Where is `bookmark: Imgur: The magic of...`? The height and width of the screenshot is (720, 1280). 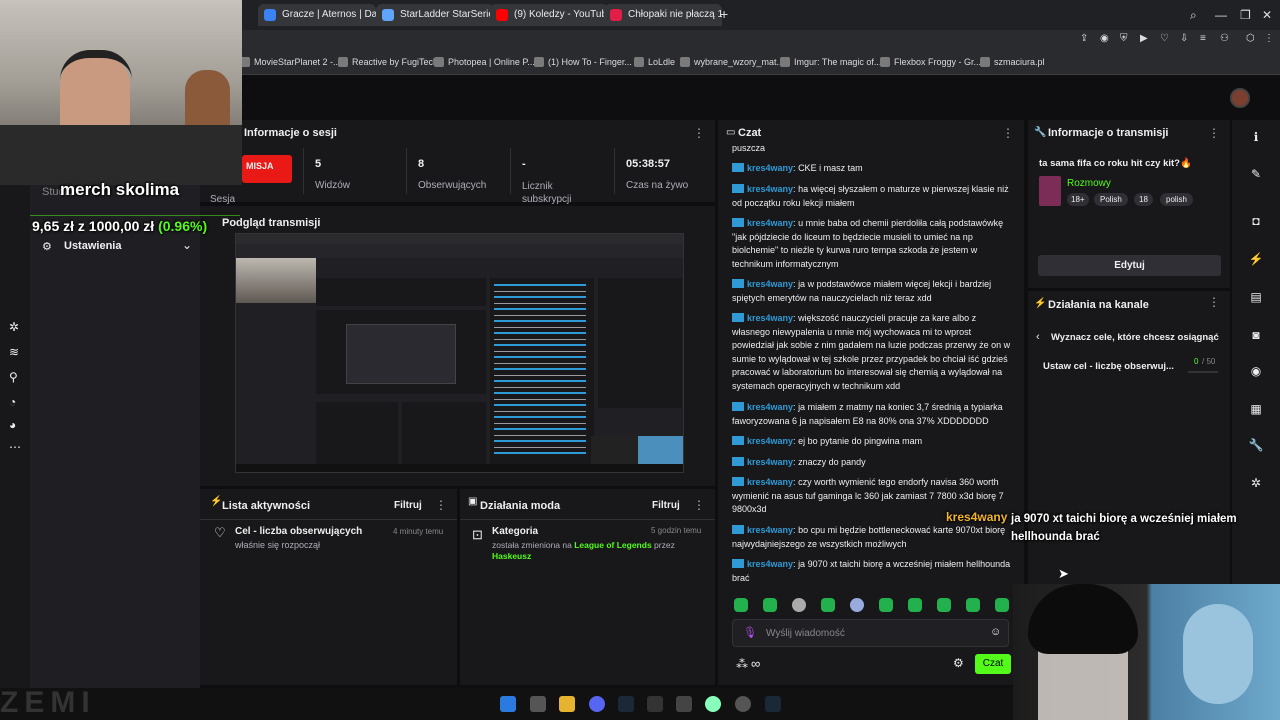
bookmark: Imgur: The magic of... is located at coordinates (830, 62).